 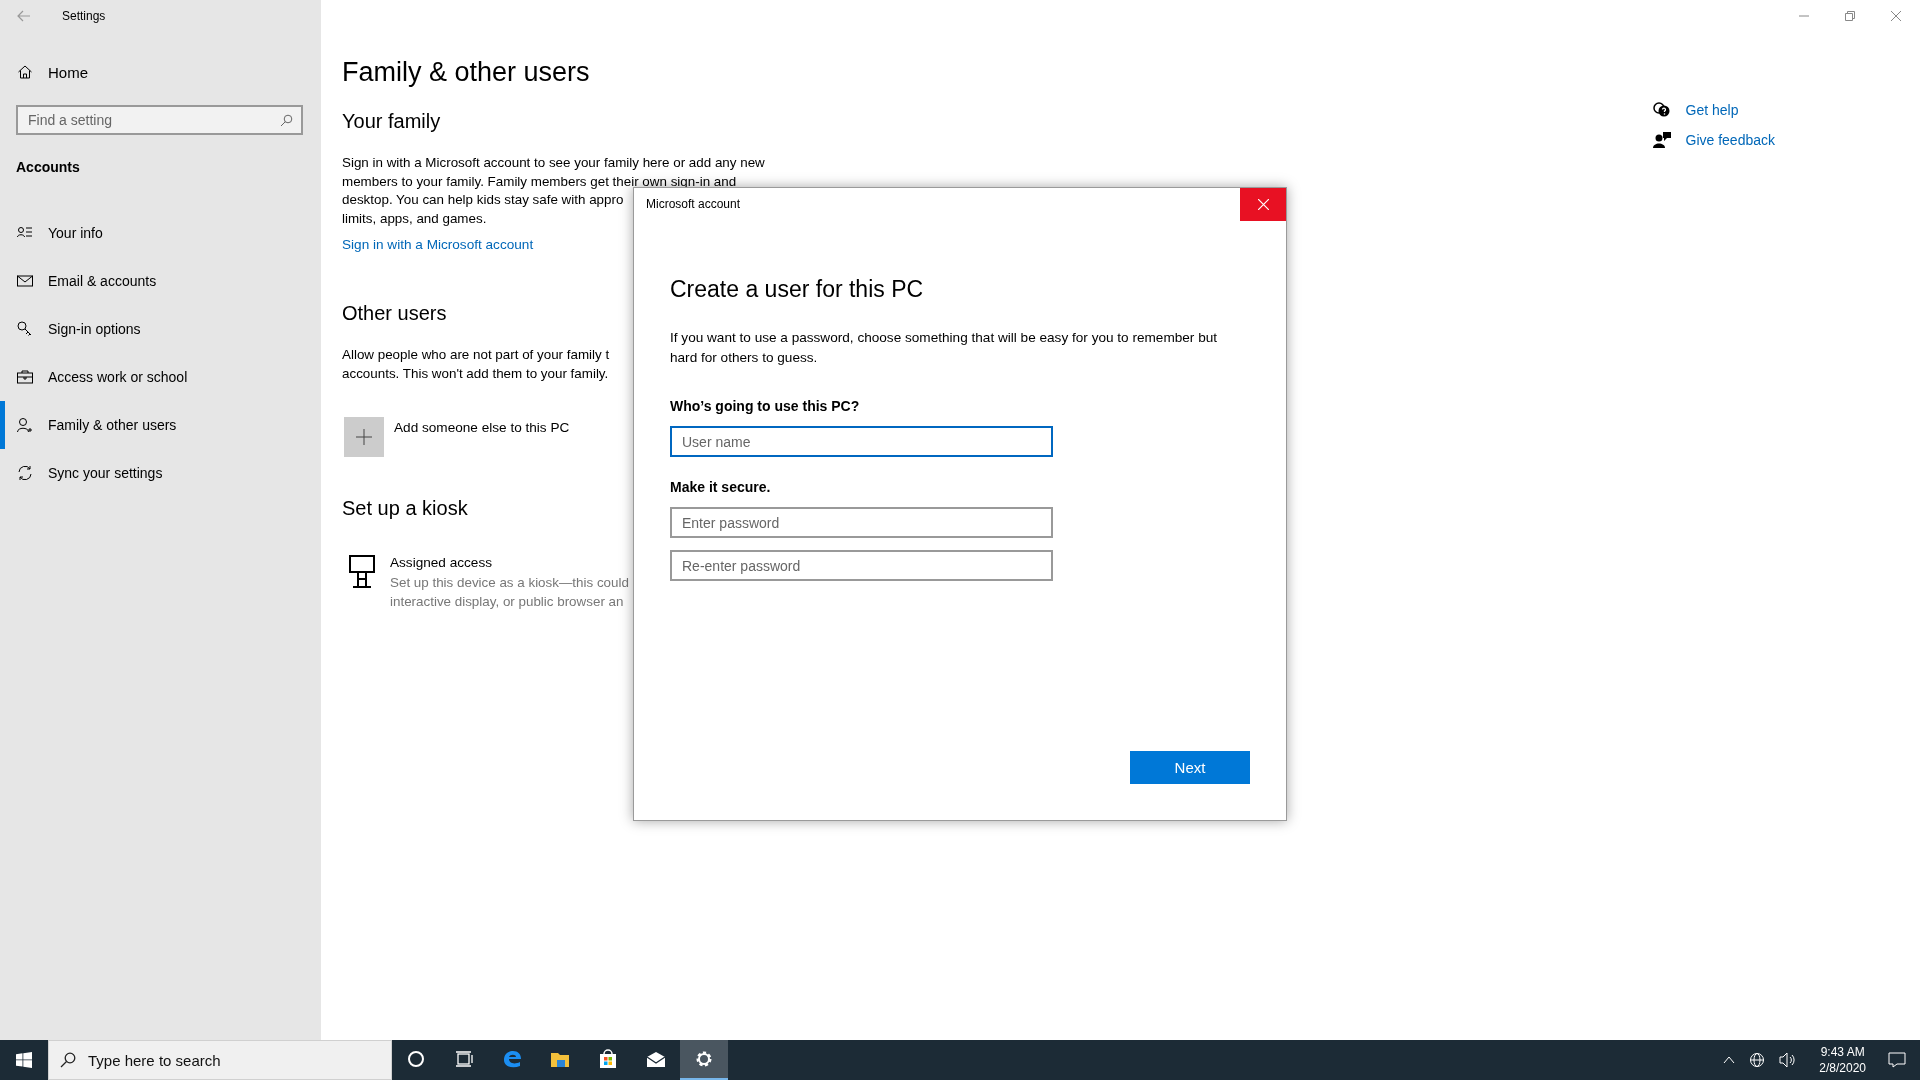 What do you see at coordinates (220, 1060) in the screenshot?
I see `taskbar-search-field: Type here to search` at bounding box center [220, 1060].